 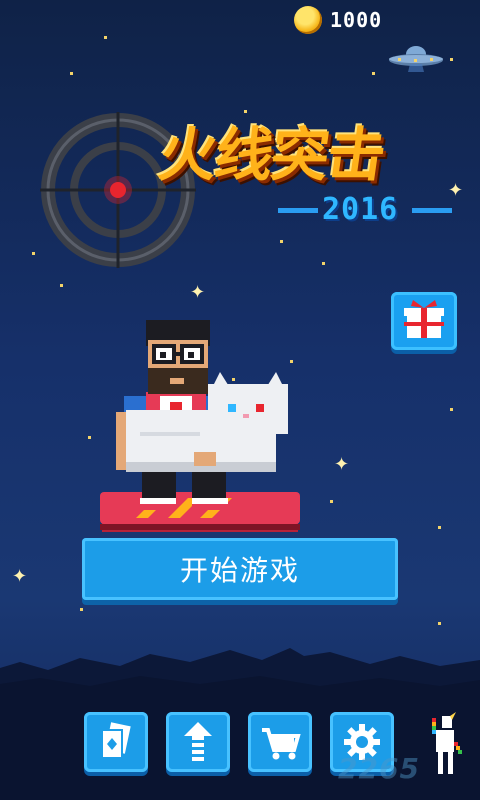 I want to click on gift-icon, so click(x=424, y=319).